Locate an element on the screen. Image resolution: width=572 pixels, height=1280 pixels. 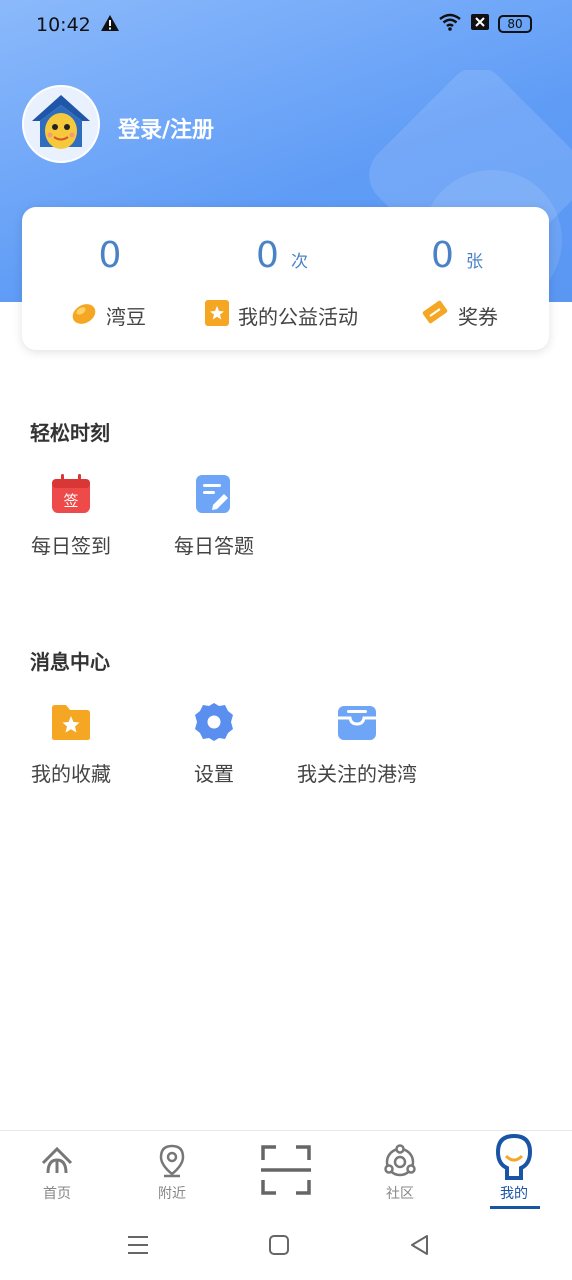
back-triangle-icon is located at coordinates (419, 1247).